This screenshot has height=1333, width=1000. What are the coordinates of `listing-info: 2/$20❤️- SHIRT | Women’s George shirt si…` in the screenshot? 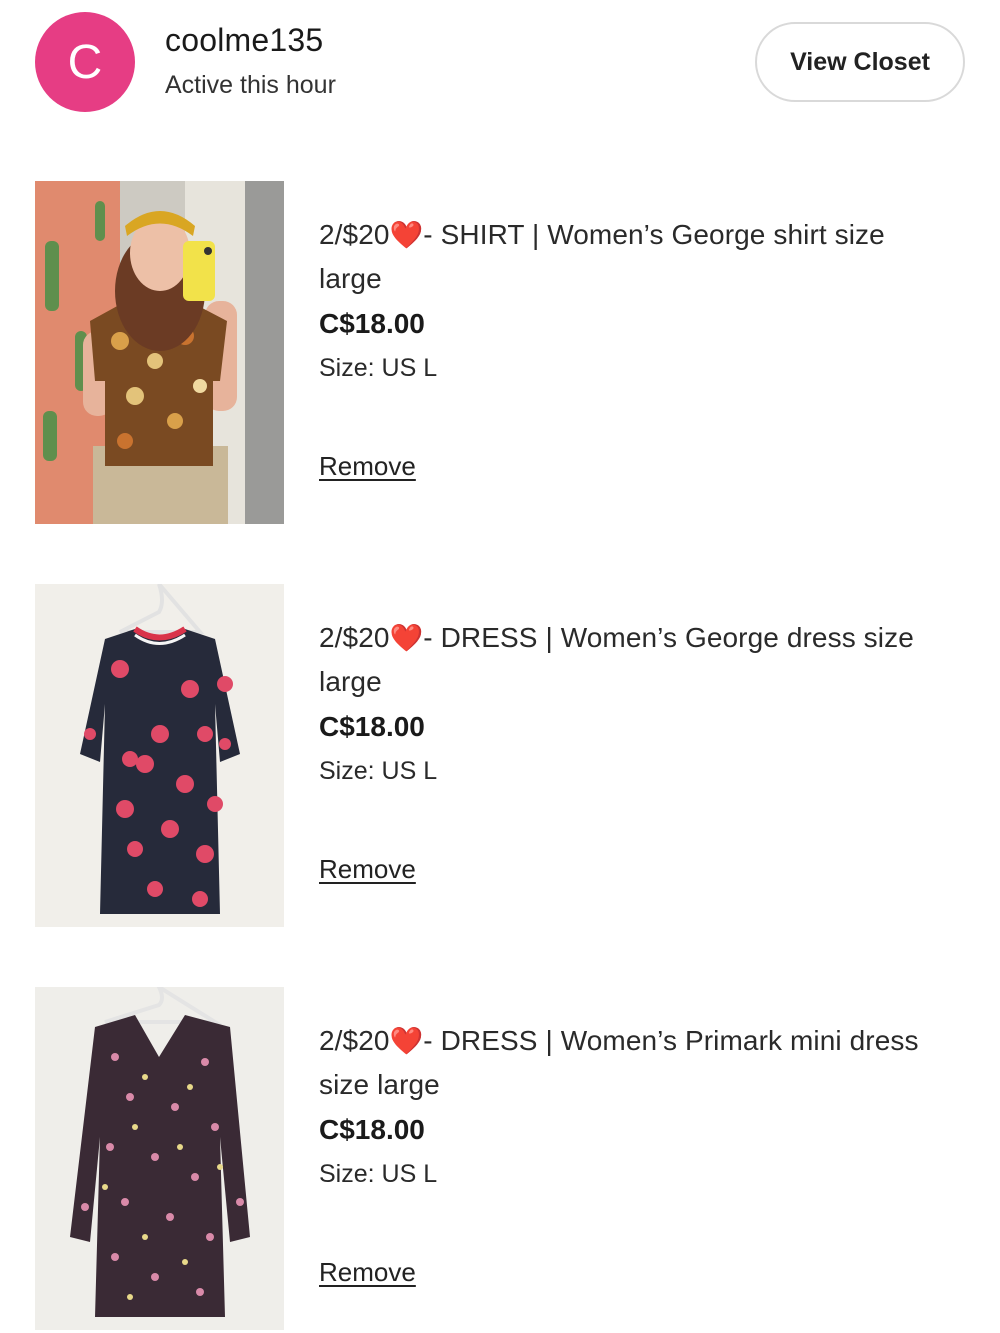 It's located at (619, 299).